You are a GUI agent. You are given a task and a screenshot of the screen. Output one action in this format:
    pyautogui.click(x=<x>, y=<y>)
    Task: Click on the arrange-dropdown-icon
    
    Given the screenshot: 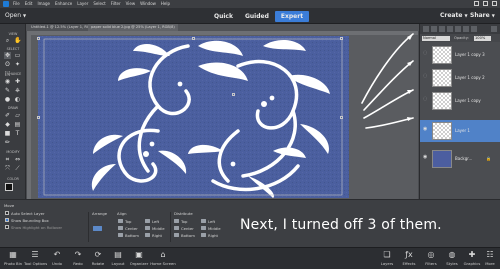 What is the action you would take?
    pyautogui.click(x=97, y=228)
    